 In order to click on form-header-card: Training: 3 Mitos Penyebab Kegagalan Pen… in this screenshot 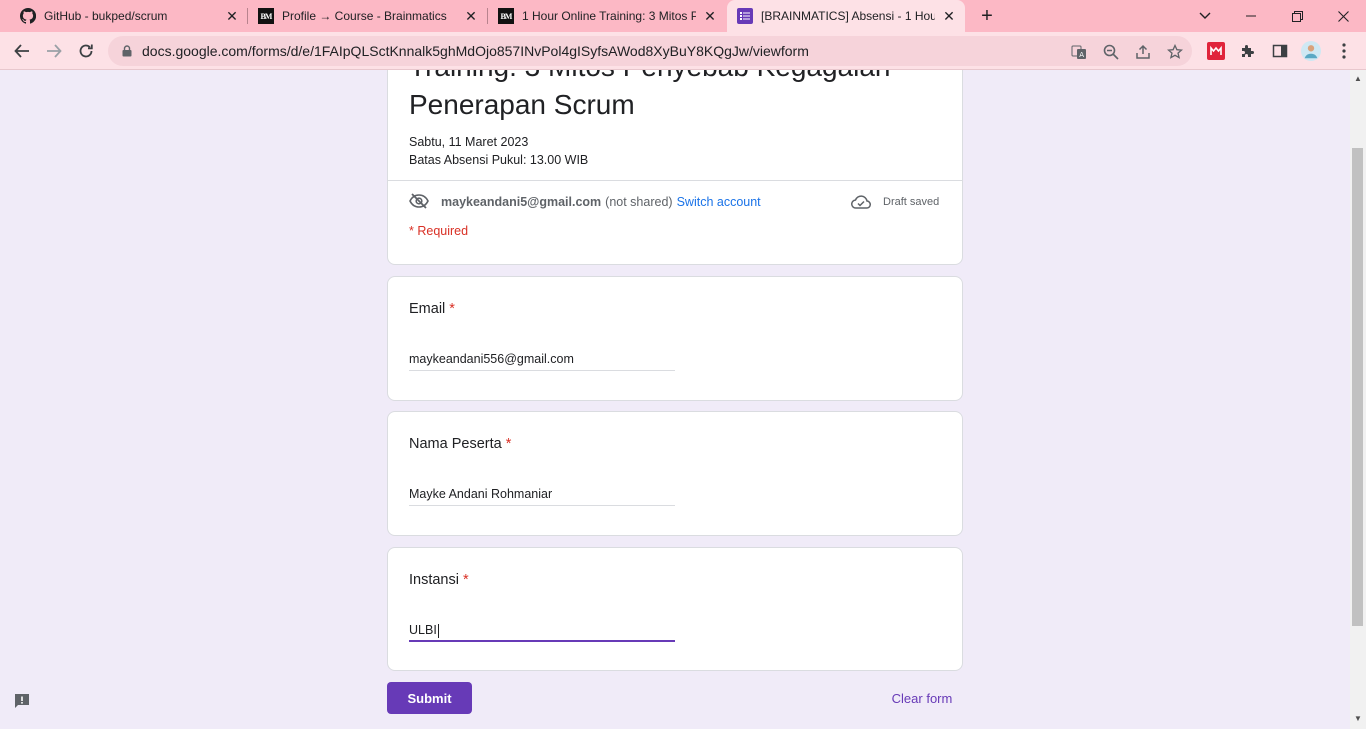, I will do `click(675, 167)`.